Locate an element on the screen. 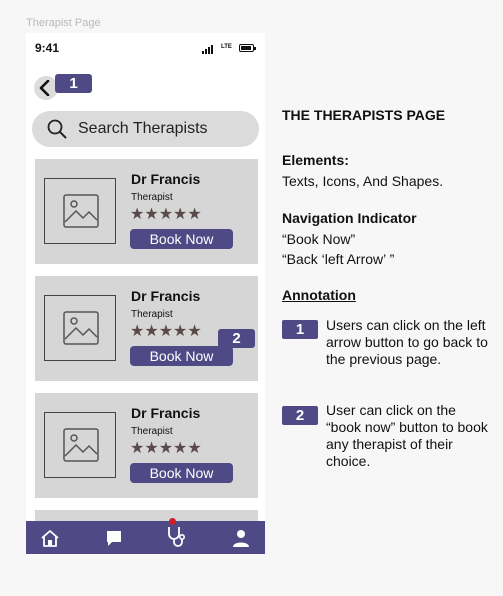  annotation-number-2: 2 is located at coordinates (300, 415).